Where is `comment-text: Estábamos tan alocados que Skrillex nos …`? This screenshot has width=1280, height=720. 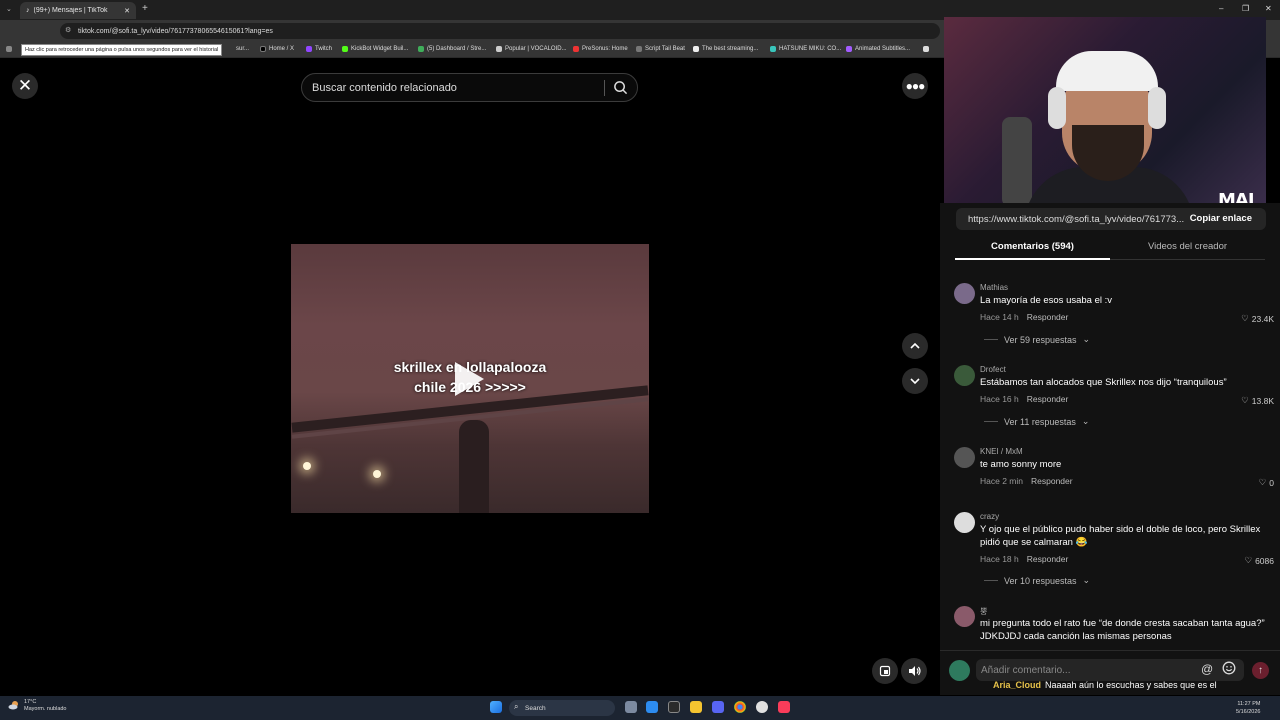 comment-text: Estábamos tan alocados que Skrillex nos … is located at coordinates (1103, 382).